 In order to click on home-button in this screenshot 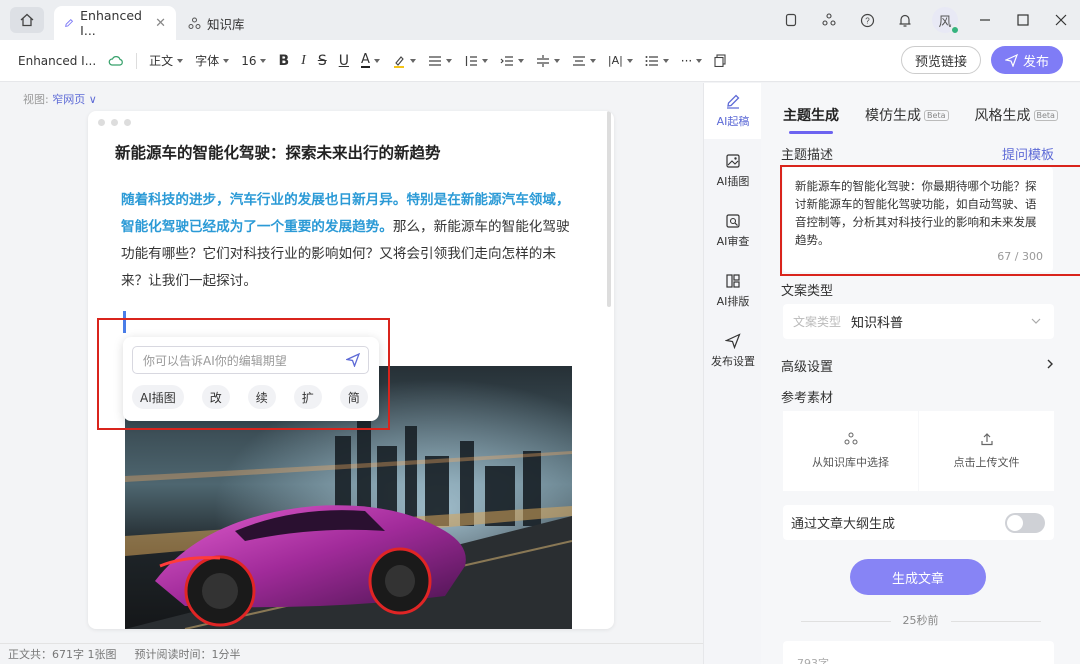, I will do `click(27, 20)`.